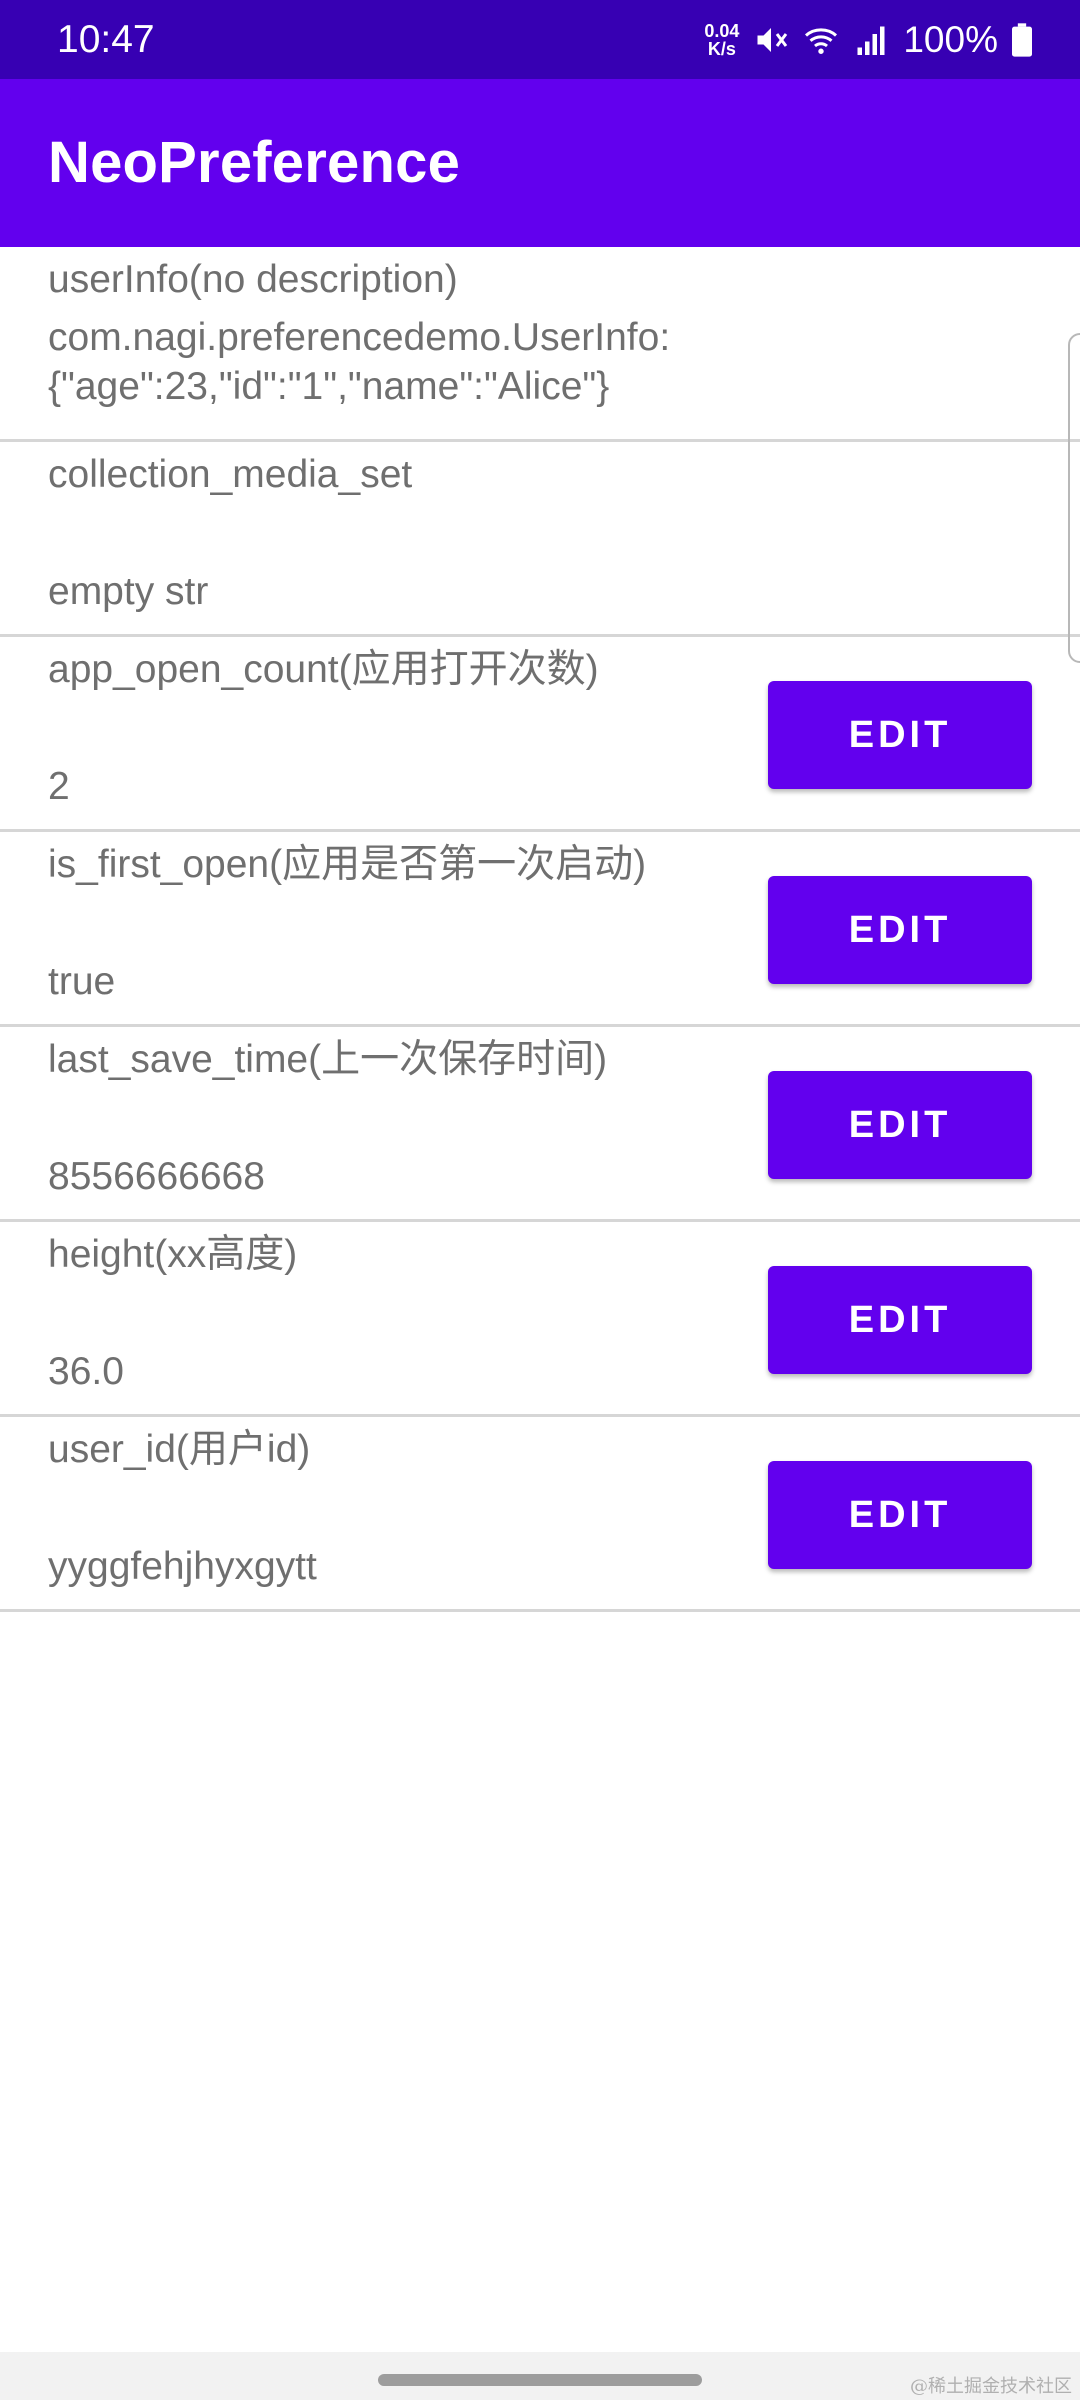 Image resolution: width=1080 pixels, height=2400 pixels. What do you see at coordinates (540, 734) in the screenshot?
I see `preference-row-app-open-count: app_open_count(应用打开次数) 2 EDIT` at bounding box center [540, 734].